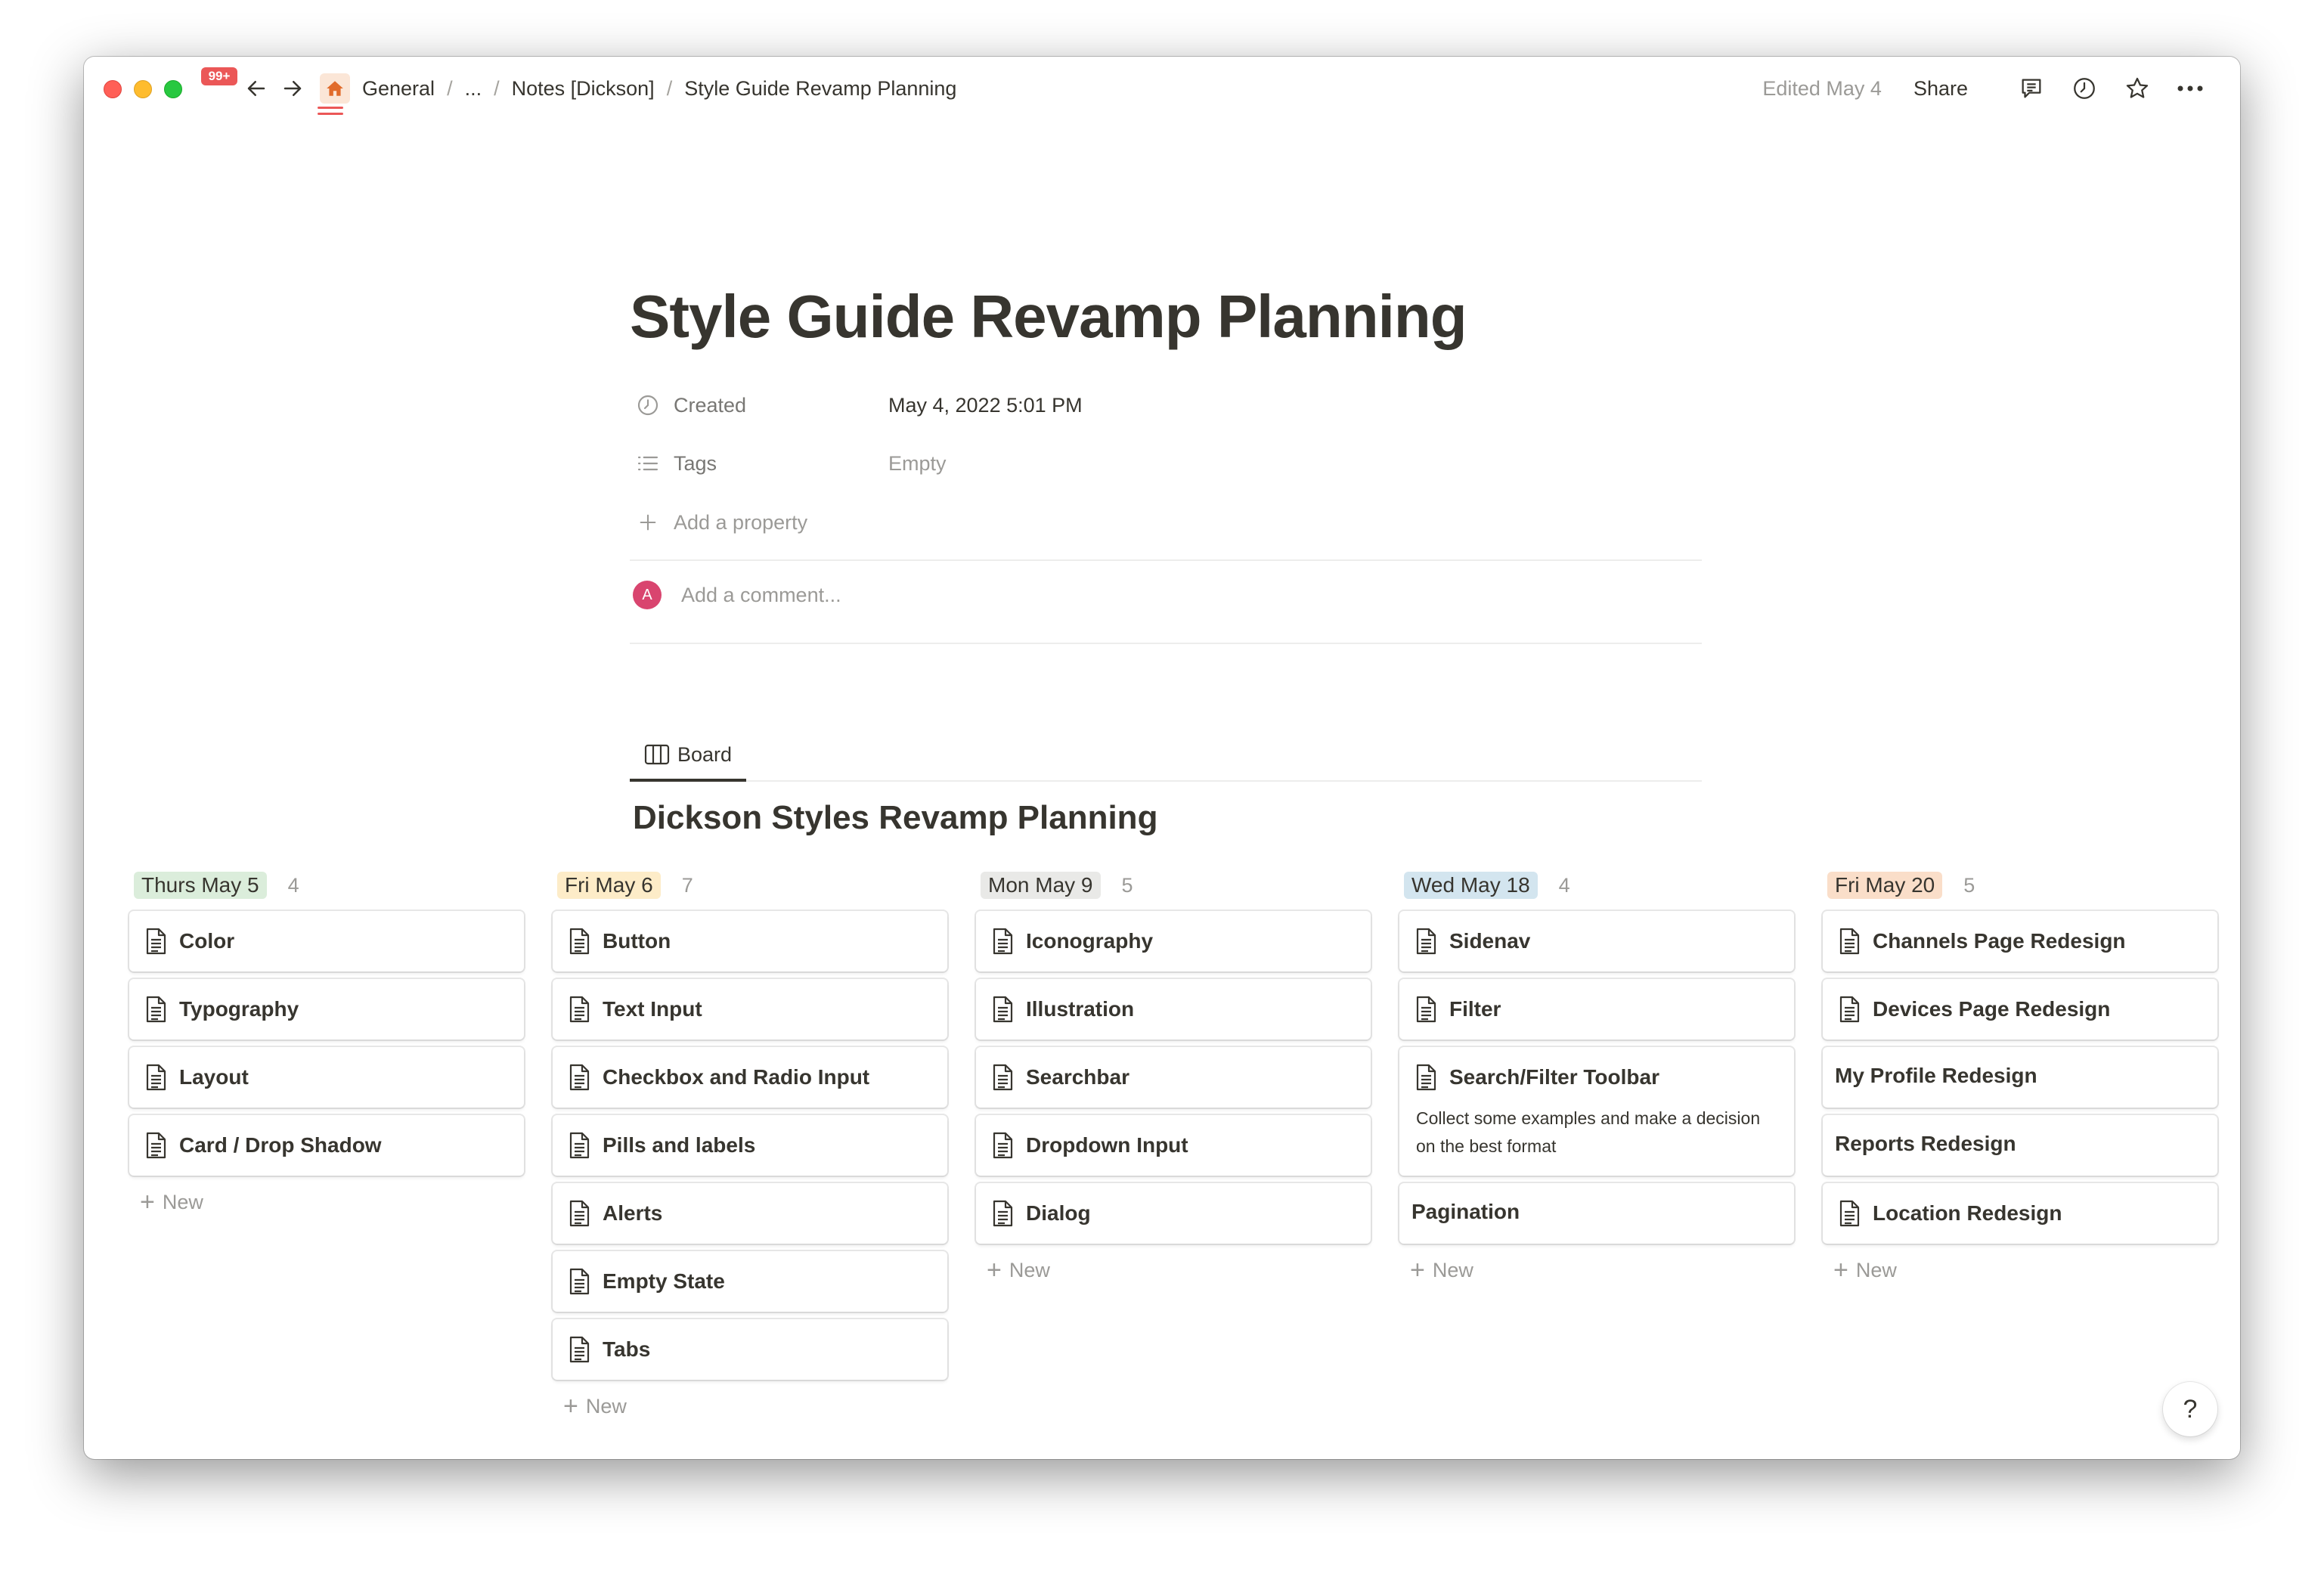  What do you see at coordinates (2084, 88) in the screenshot?
I see `updates-button` at bounding box center [2084, 88].